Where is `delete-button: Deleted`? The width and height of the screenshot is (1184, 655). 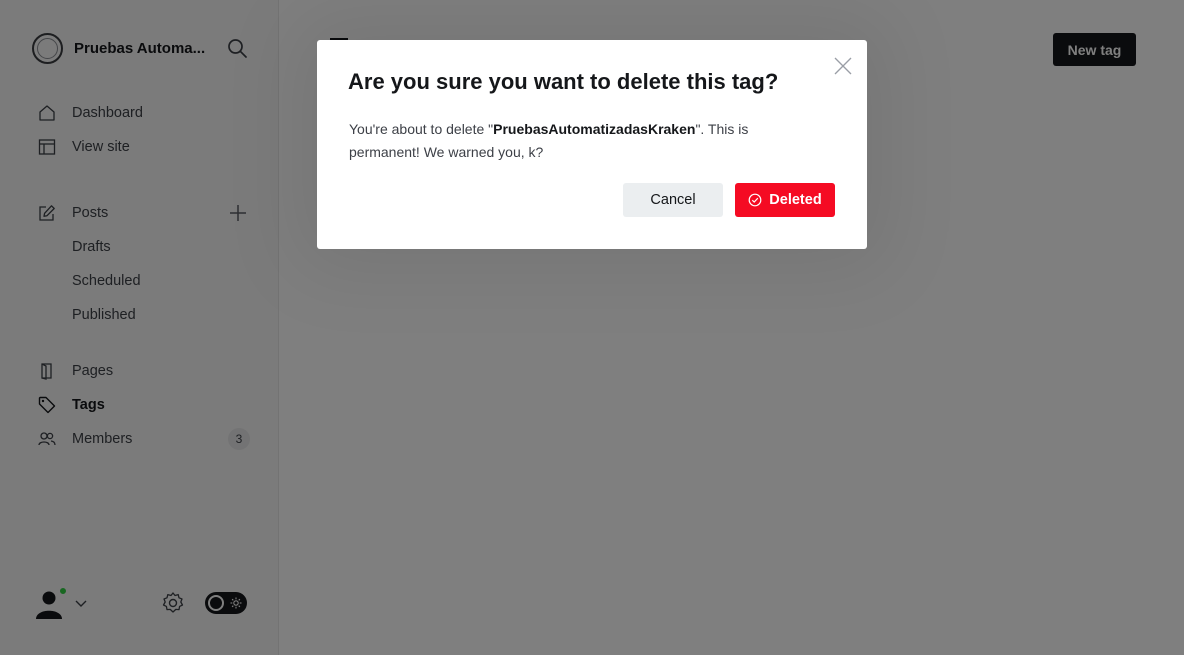
delete-button: Deleted is located at coordinates (785, 200).